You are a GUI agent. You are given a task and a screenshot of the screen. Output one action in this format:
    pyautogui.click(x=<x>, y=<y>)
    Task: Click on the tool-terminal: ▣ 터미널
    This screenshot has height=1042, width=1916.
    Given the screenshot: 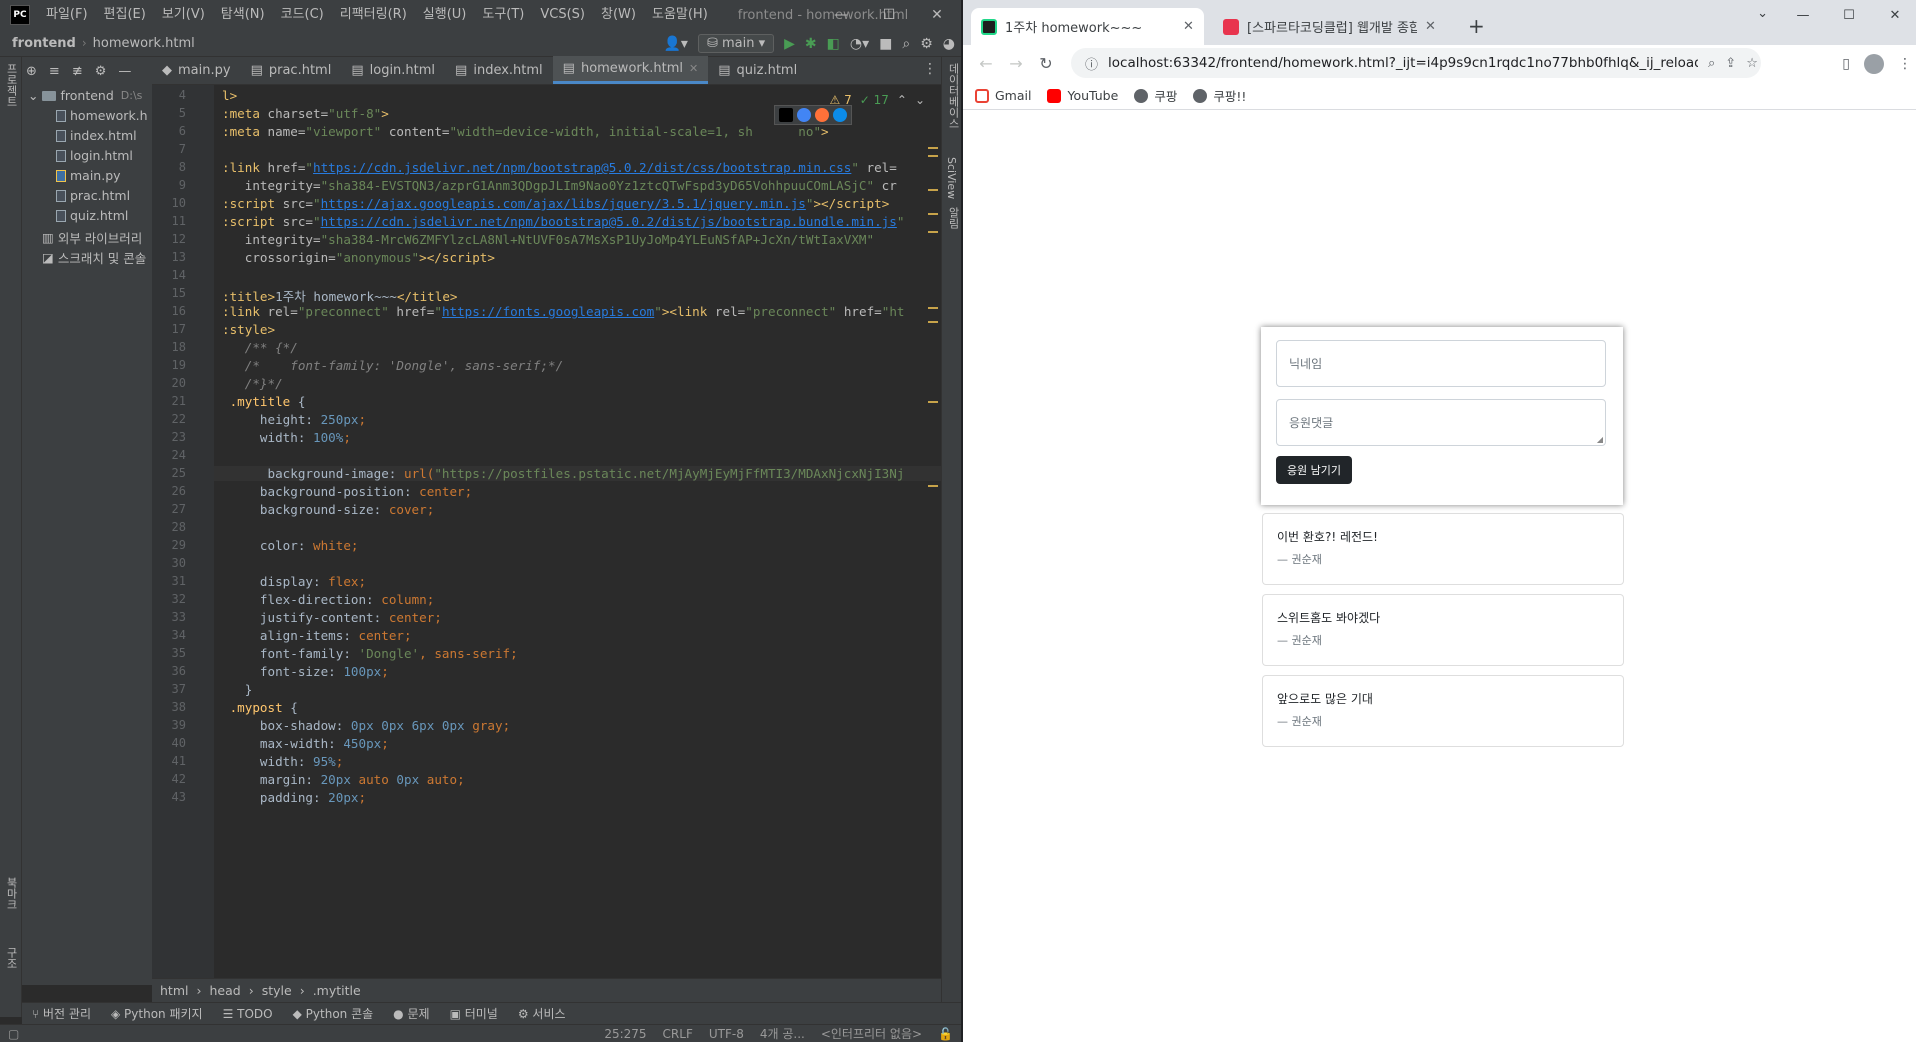 What is the action you would take?
    pyautogui.click(x=474, y=1013)
    